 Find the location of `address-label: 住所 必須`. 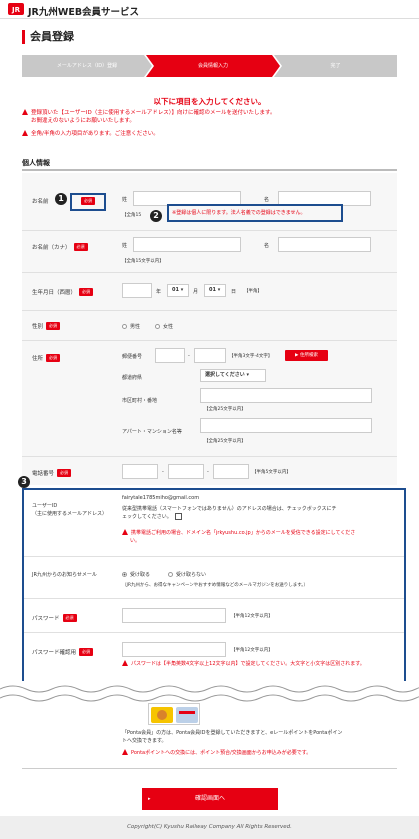

address-label: 住所 必須 is located at coordinates (46, 358).